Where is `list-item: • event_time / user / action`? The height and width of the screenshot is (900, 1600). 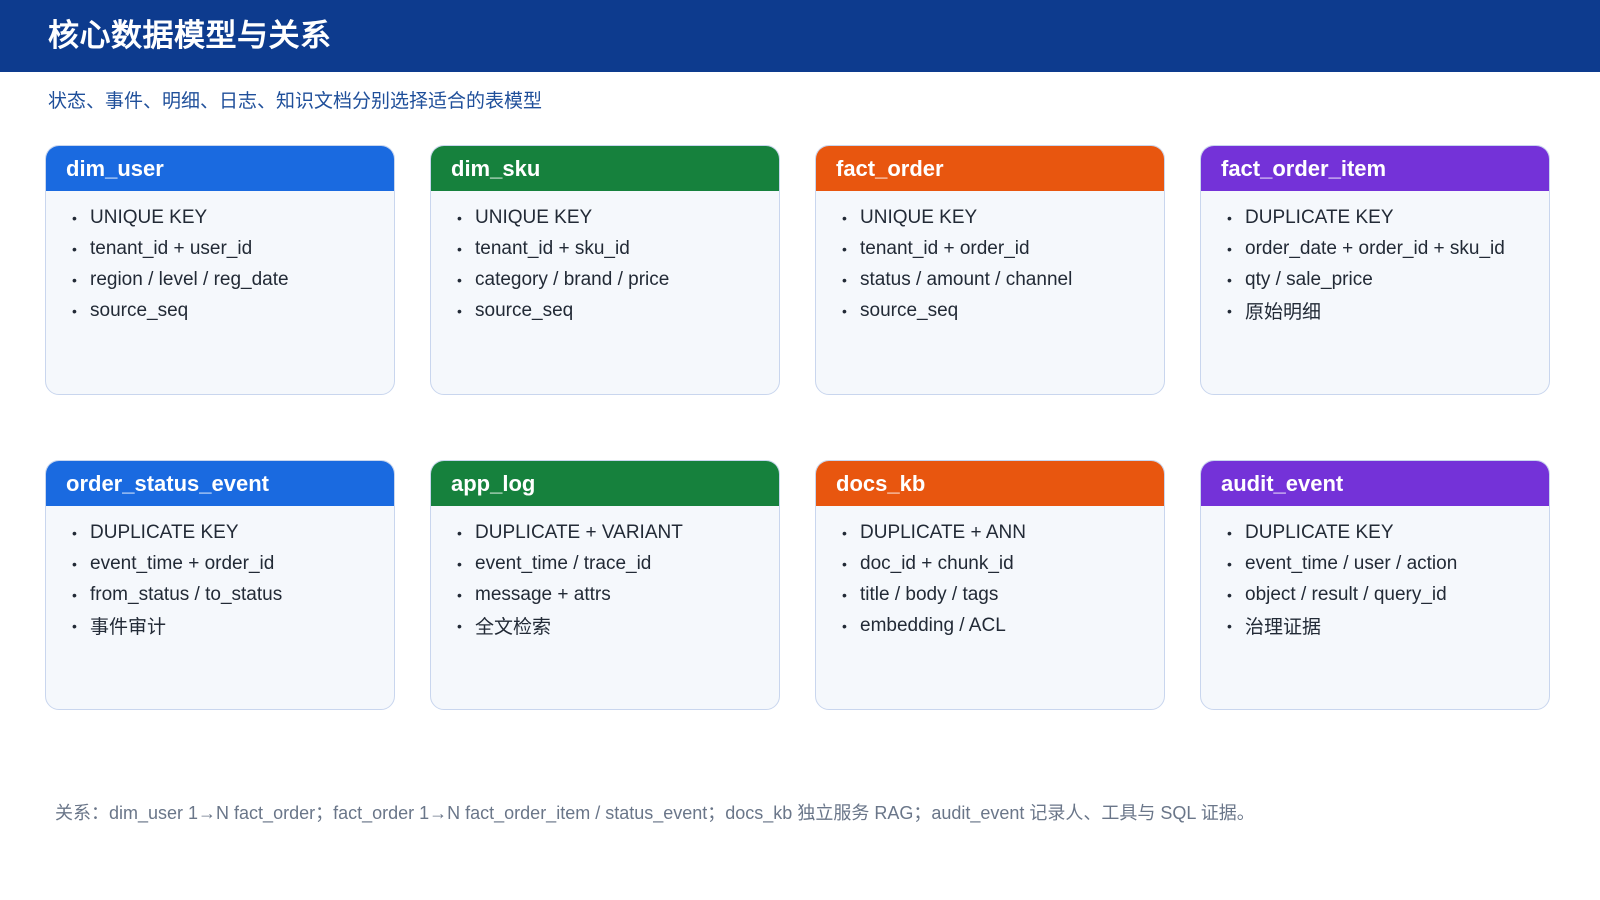 list-item: • event_time / user / action is located at coordinates (1388, 563).